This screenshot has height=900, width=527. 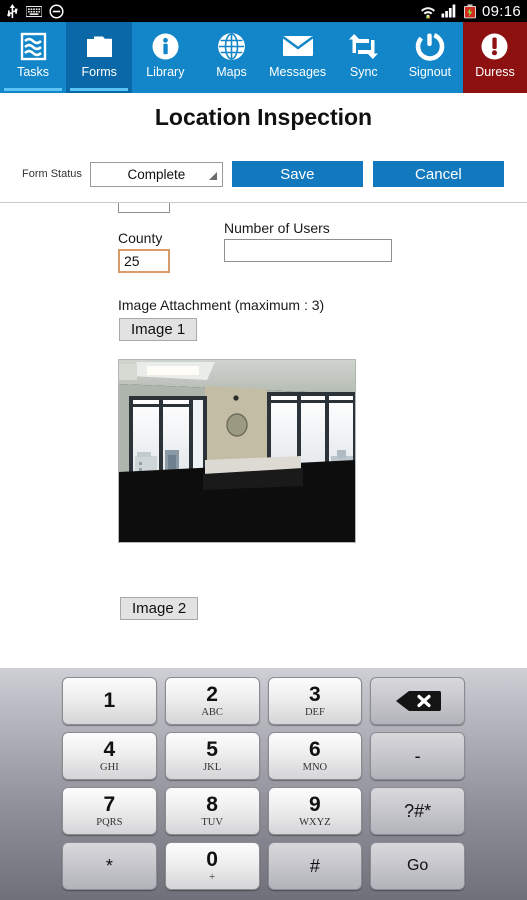 I want to click on form-status-value: Complete, so click(x=156, y=174).